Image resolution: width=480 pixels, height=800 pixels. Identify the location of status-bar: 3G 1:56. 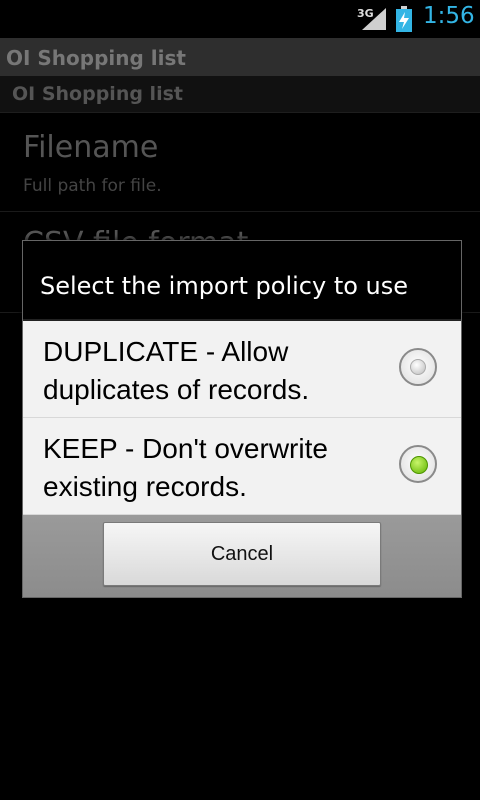
(240, 19).